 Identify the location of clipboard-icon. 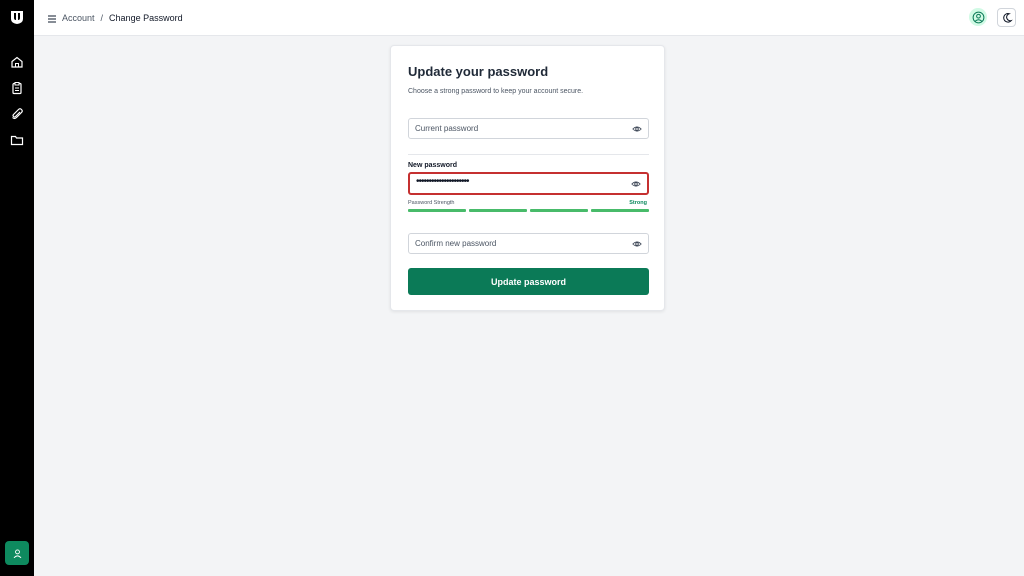
(17, 88).